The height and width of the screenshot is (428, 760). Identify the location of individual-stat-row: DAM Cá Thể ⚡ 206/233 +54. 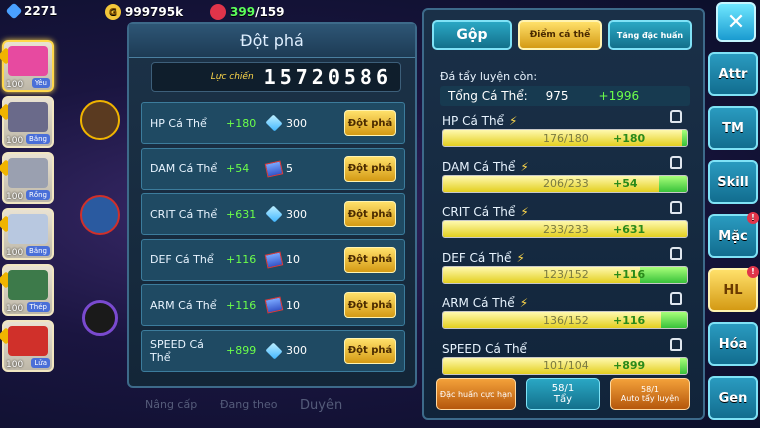
(567, 177).